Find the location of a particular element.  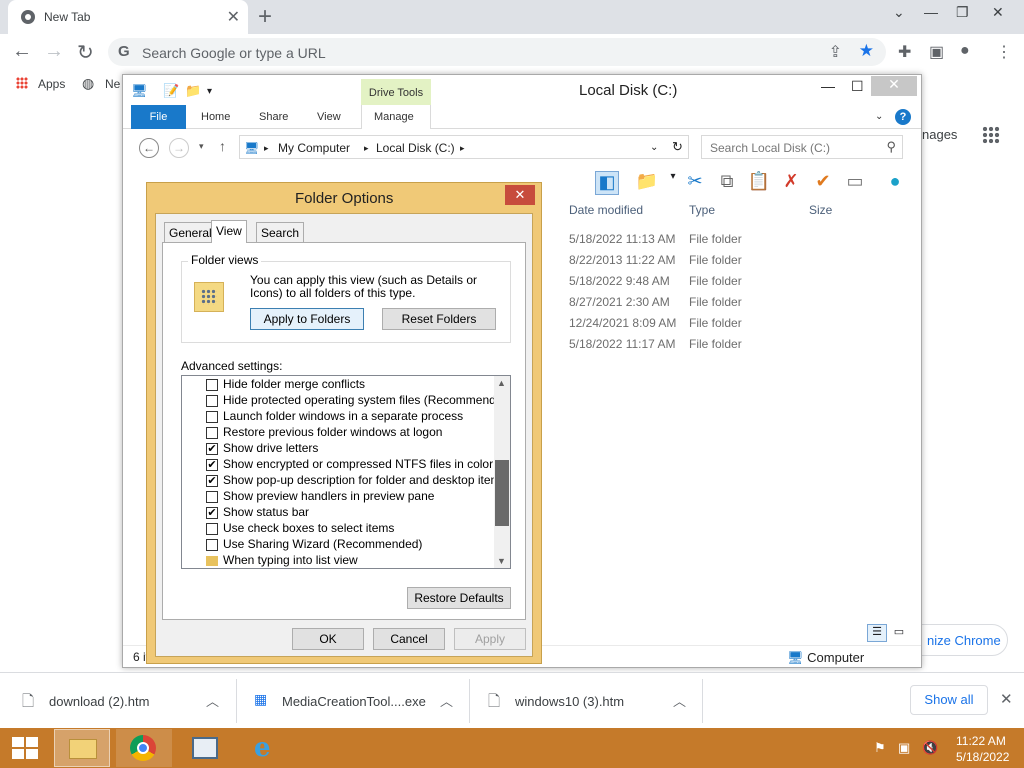

tab-file: File is located at coordinates (158, 117).